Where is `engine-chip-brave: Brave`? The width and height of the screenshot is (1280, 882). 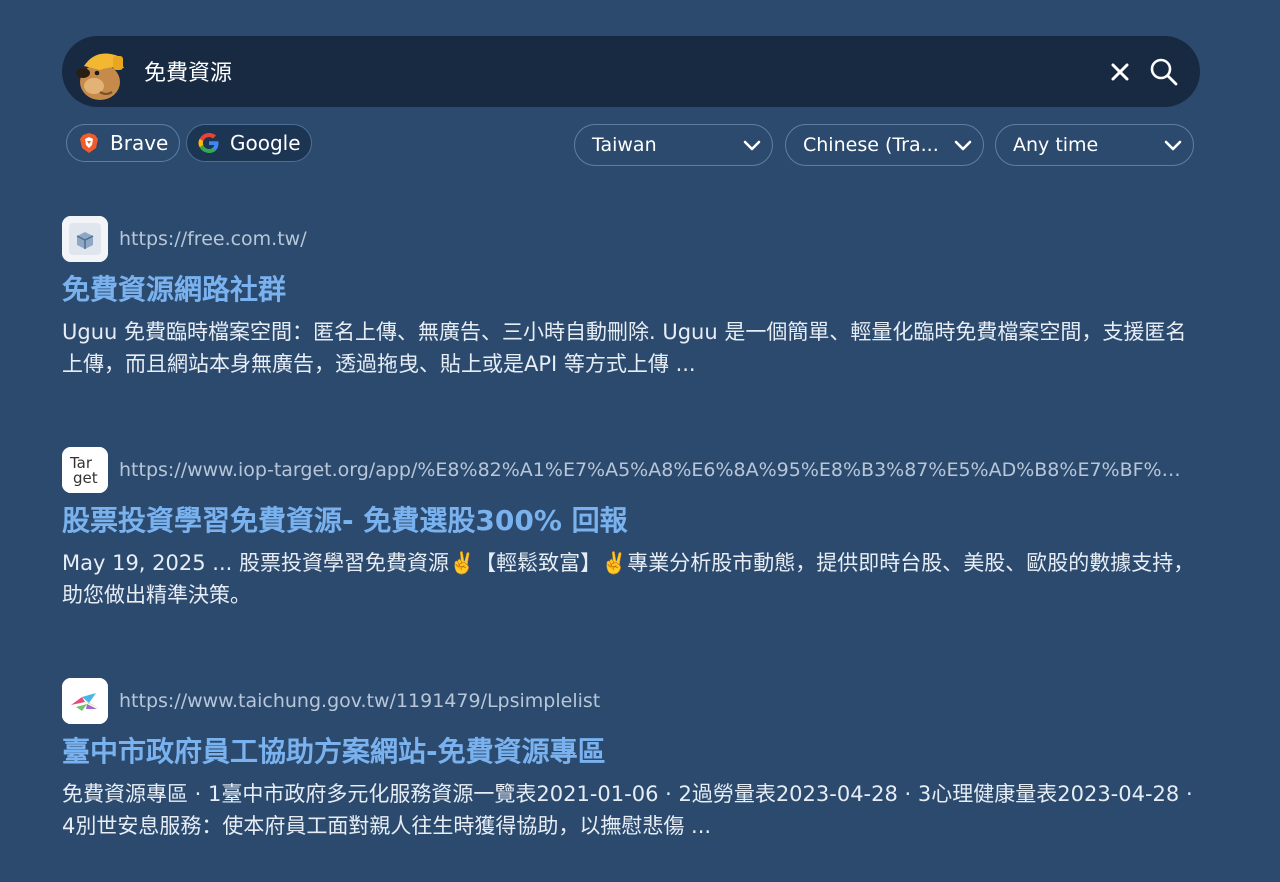 engine-chip-brave: Brave is located at coordinates (123, 143).